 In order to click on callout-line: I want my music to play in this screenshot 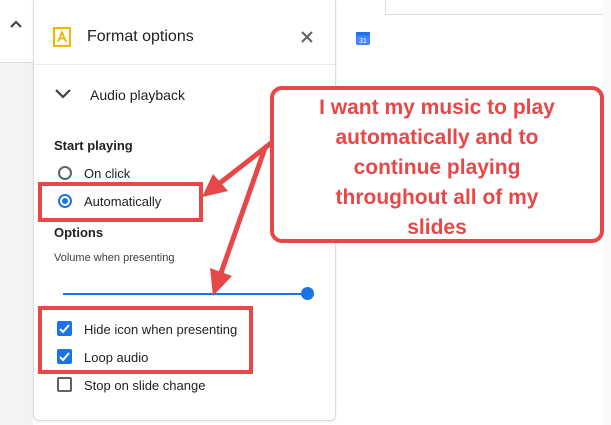, I will do `click(437, 107)`.